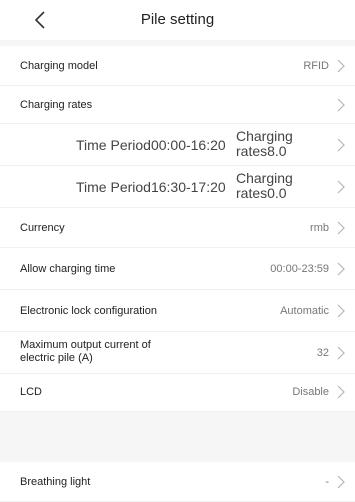 The height and width of the screenshot is (502, 355). I want to click on row-label: Currency, so click(42, 228).